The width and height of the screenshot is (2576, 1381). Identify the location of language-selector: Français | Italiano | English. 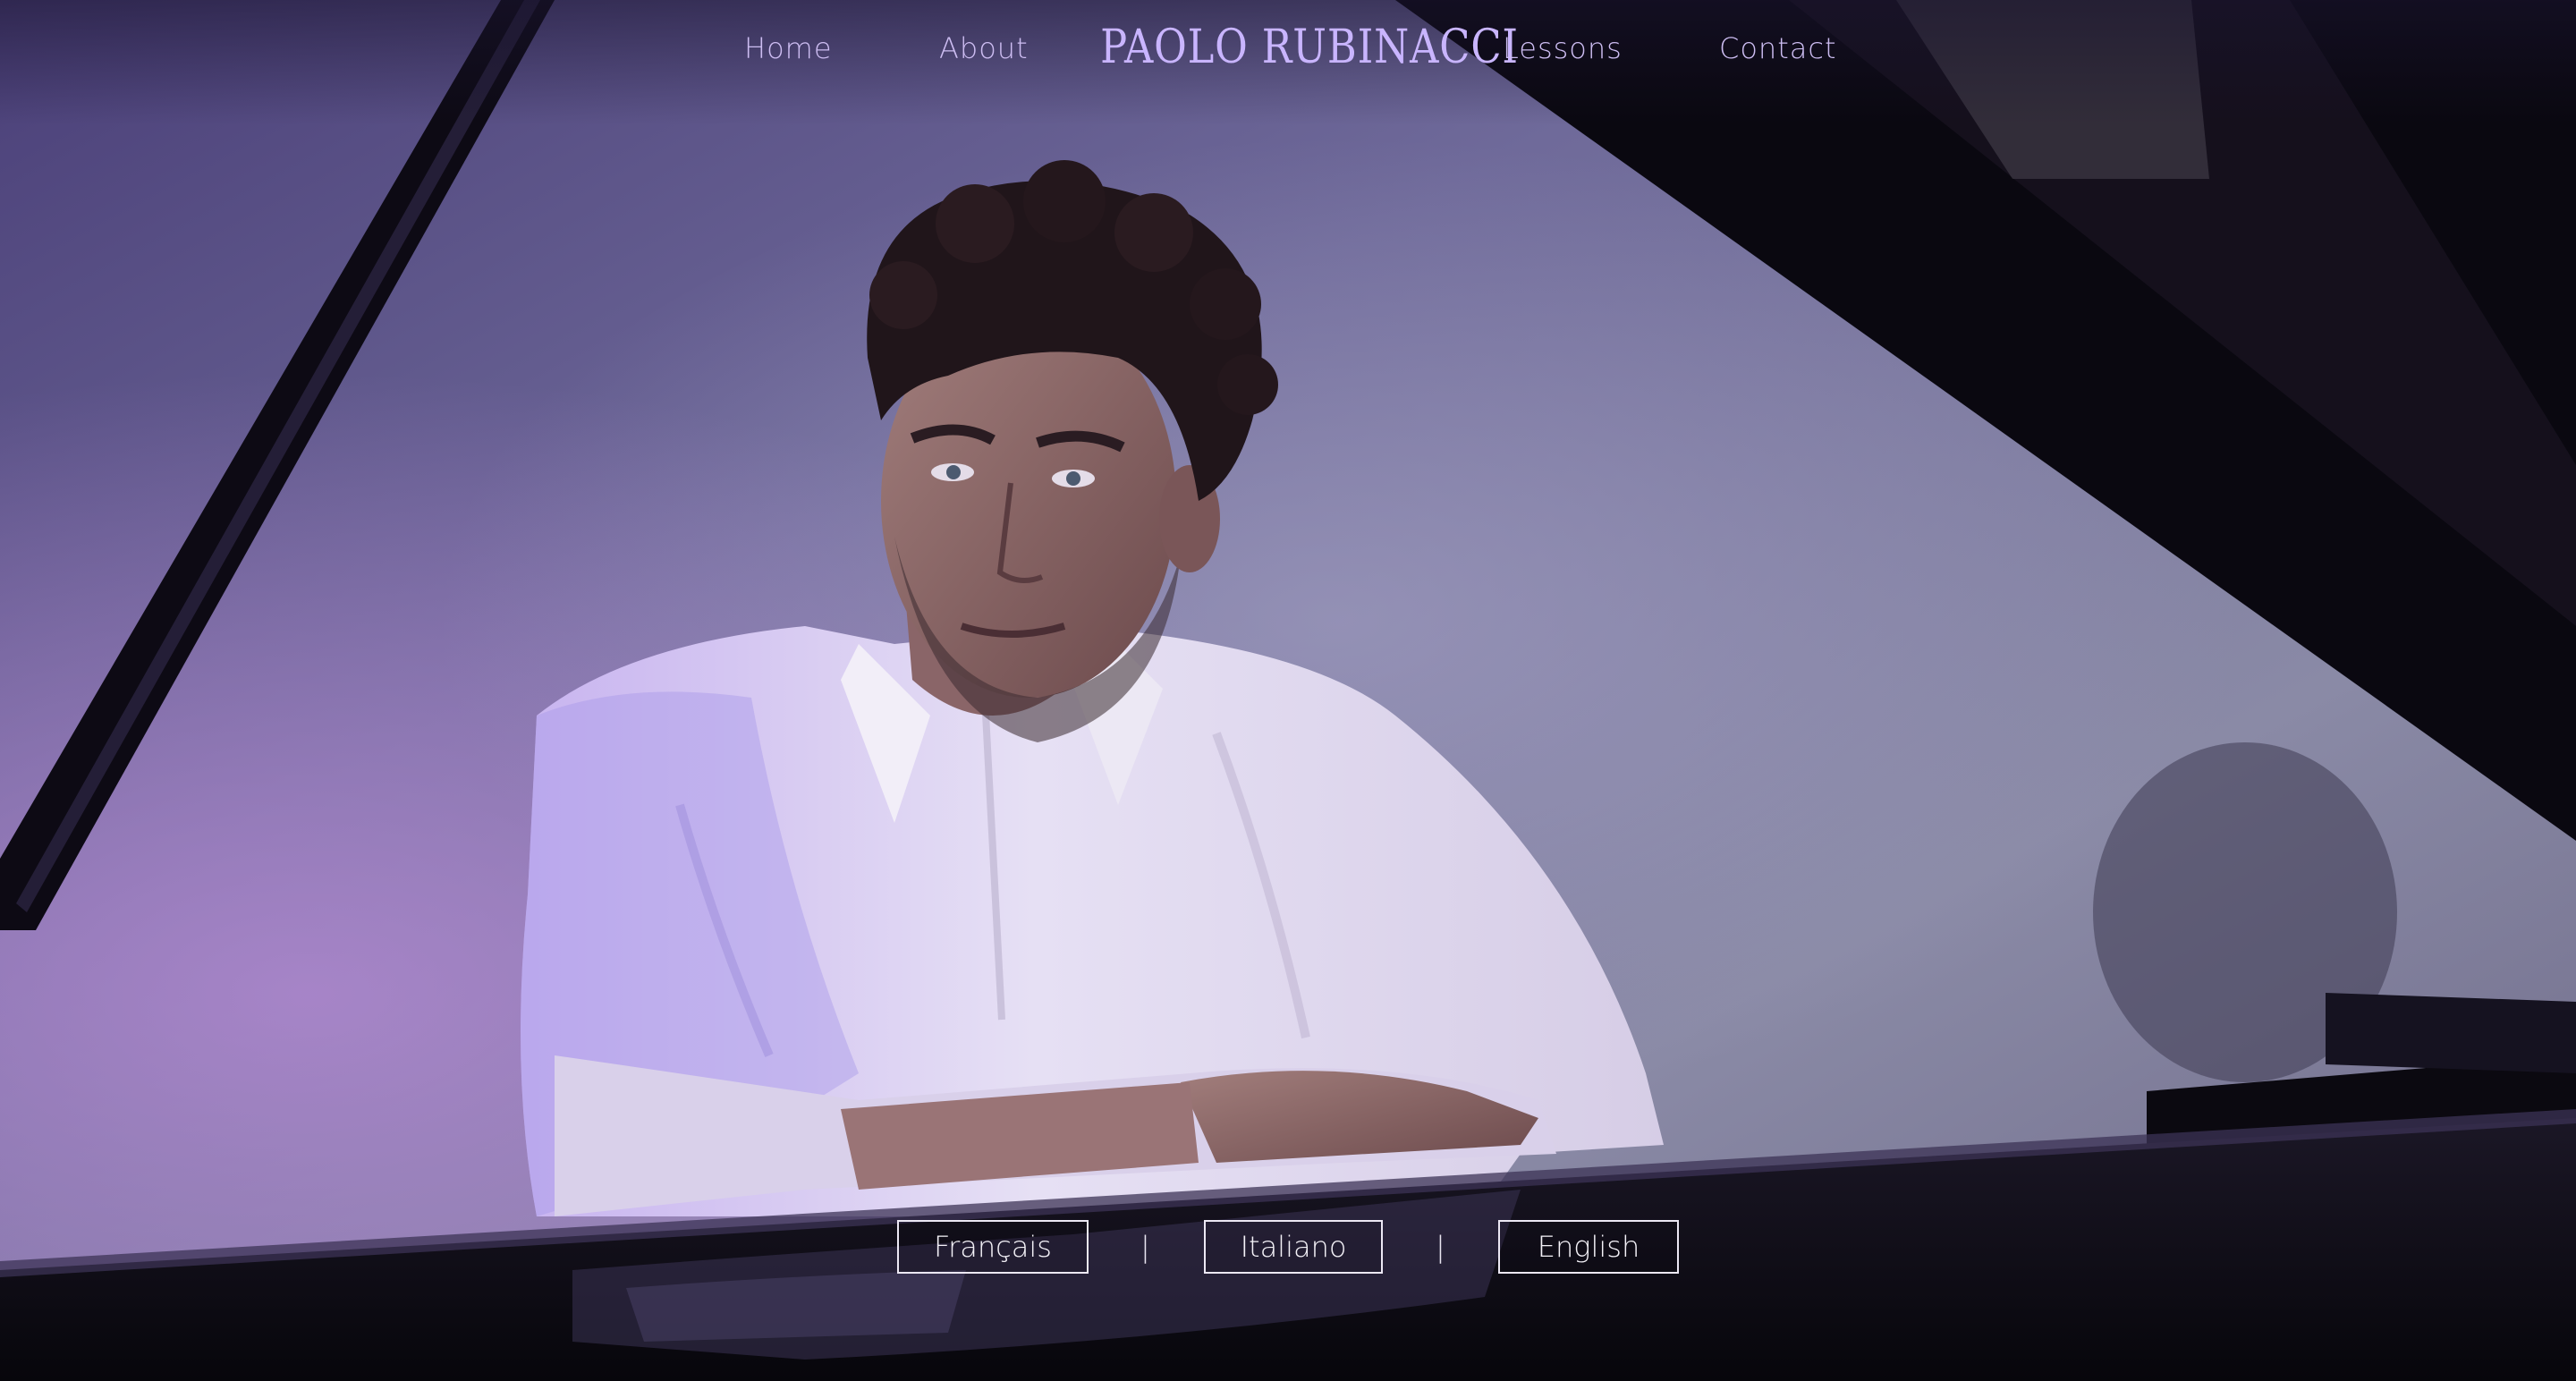
(1288, 1248).